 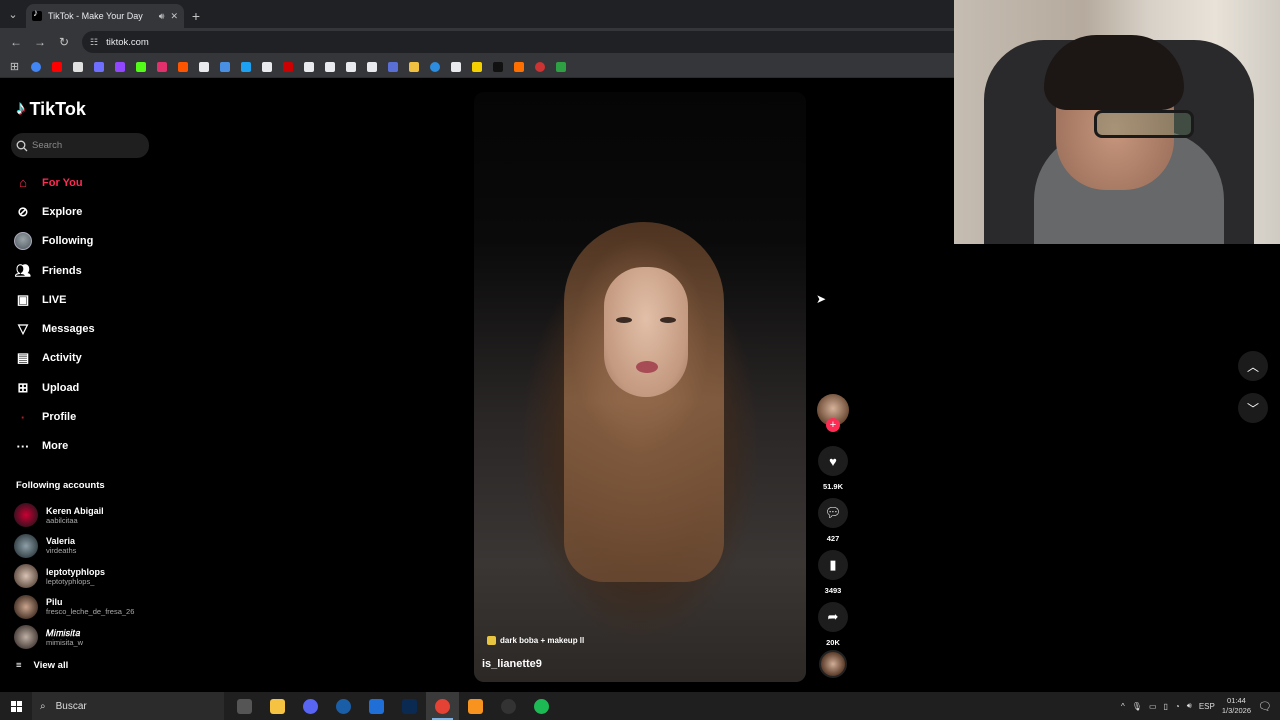 What do you see at coordinates (1166, 706) in the screenshot?
I see `battery-icon: ▯` at bounding box center [1166, 706].